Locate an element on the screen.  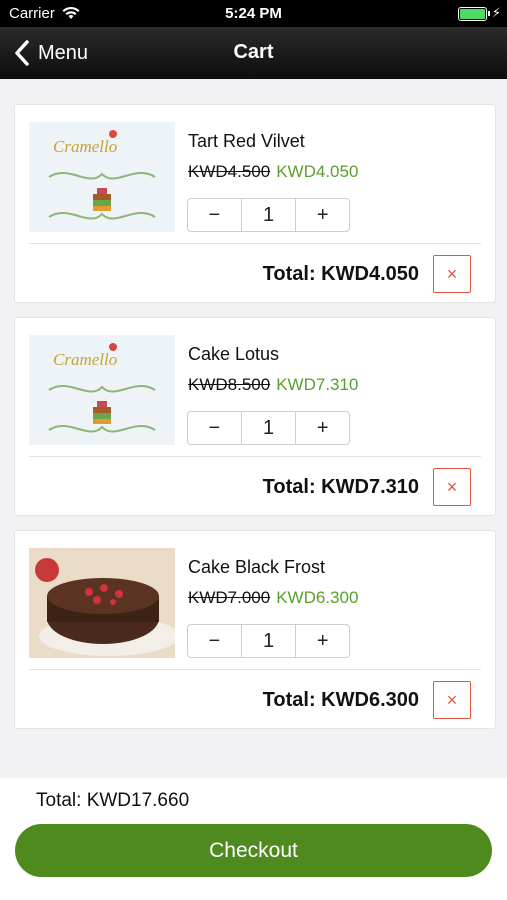
chocolate-cake-photo is located at coordinates (102, 603).